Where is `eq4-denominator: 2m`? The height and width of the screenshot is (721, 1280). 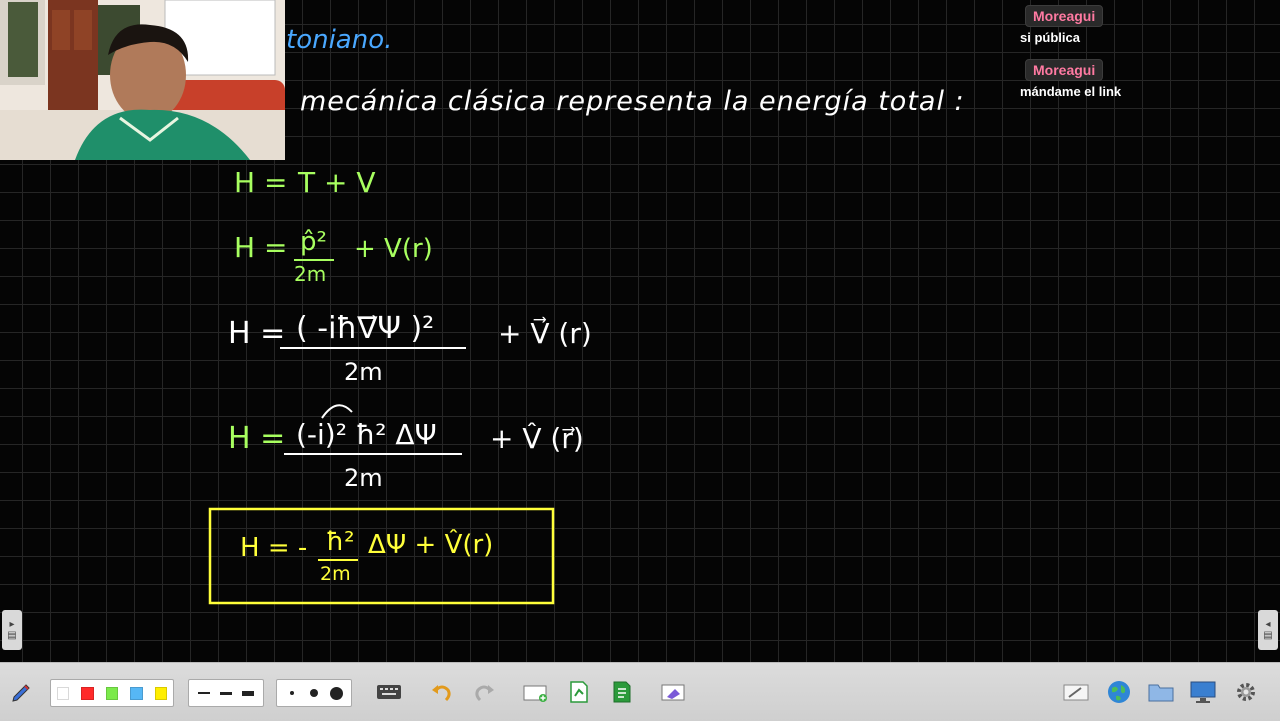 eq4-denominator: 2m is located at coordinates (363, 478).